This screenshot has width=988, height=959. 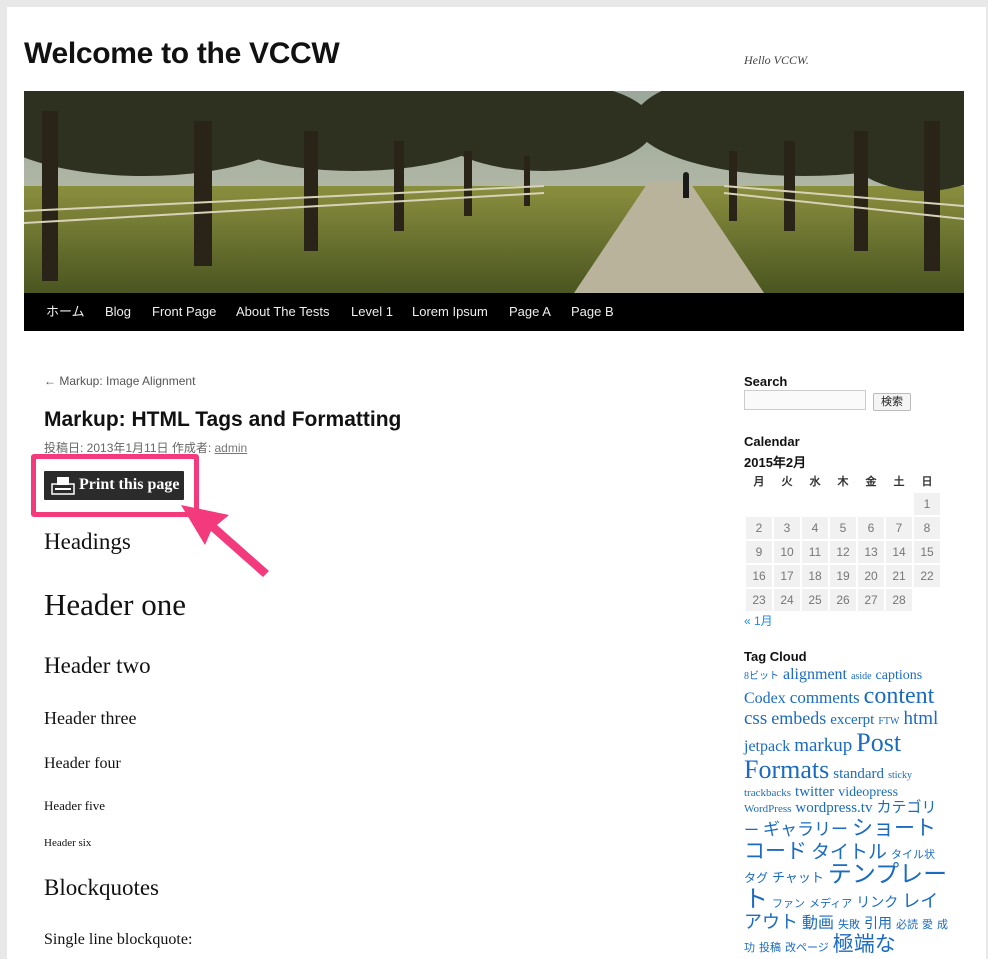 I want to click on calendar-day: 8, so click(x=927, y=528).